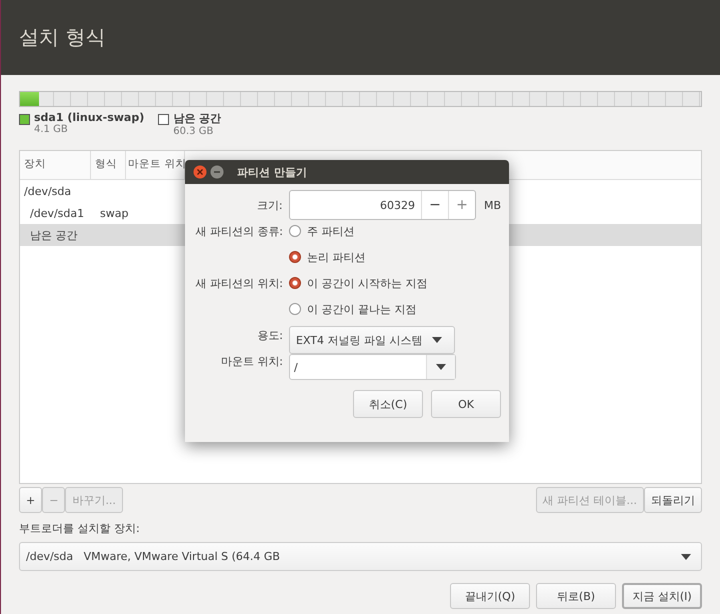 This screenshot has height=614, width=720. Describe the element at coordinates (197, 118) in the screenshot. I see `legend-label: 남은 공간` at that location.